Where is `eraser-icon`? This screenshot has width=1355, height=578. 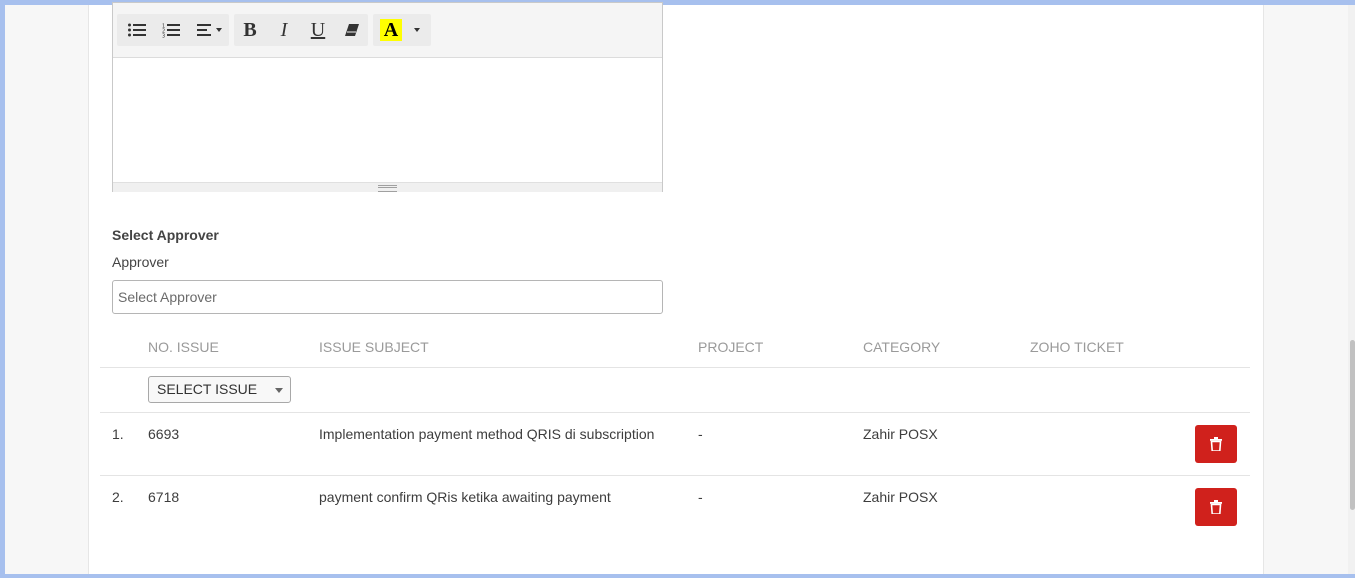 eraser-icon is located at coordinates (352, 30).